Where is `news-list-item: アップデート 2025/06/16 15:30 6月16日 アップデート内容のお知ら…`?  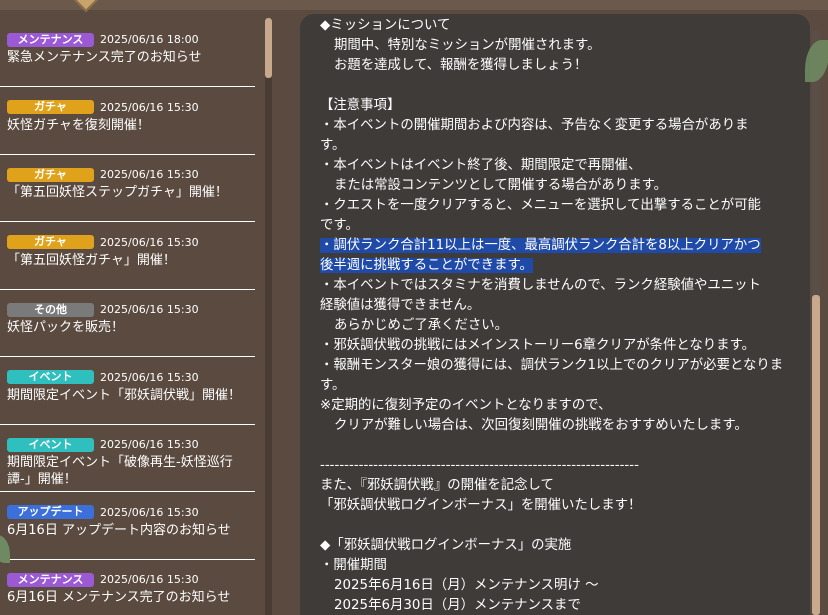 news-list-item: アップデート 2025/06/16 15:30 6月16日 アップデート内容のお知ら… is located at coordinates (127, 526).